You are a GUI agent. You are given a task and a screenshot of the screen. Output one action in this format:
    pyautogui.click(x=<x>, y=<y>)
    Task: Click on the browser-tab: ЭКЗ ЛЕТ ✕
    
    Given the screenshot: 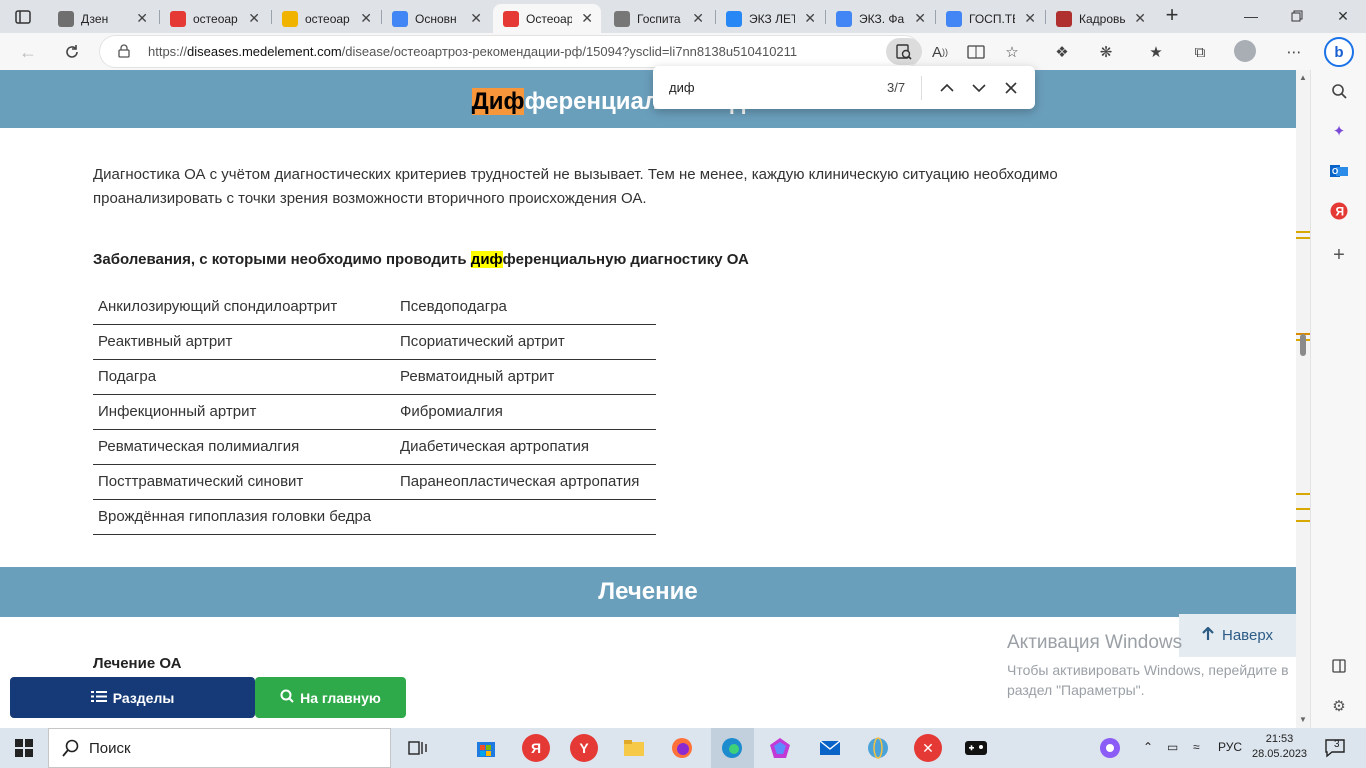 What is the action you would take?
    pyautogui.click(x=770, y=18)
    